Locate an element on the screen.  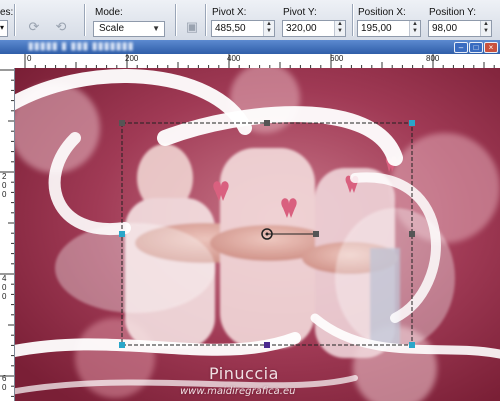
minimize-button: – is located at coordinates (461, 47).